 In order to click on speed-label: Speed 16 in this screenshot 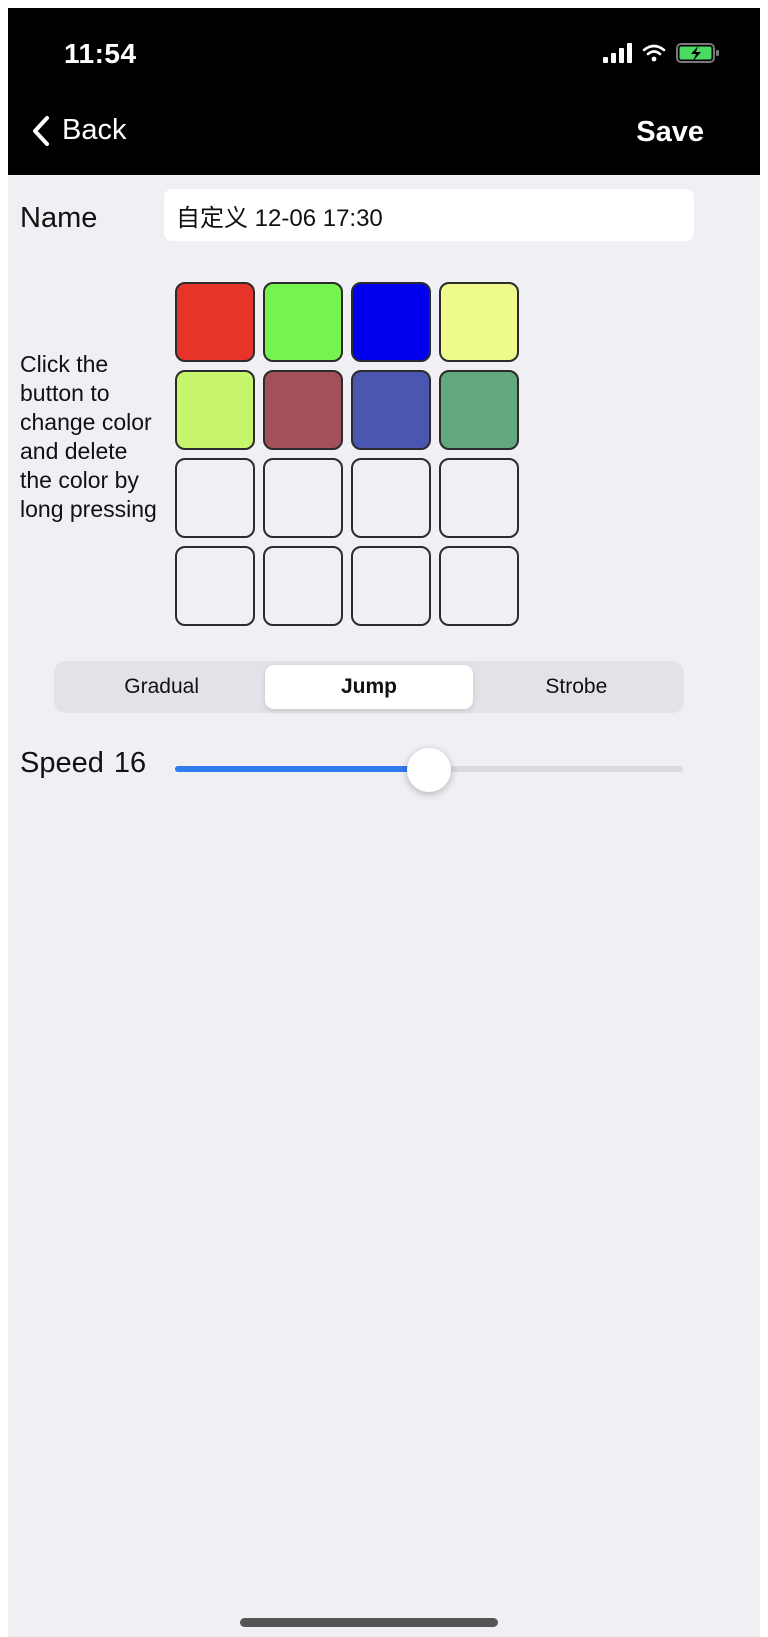, I will do `click(83, 763)`.